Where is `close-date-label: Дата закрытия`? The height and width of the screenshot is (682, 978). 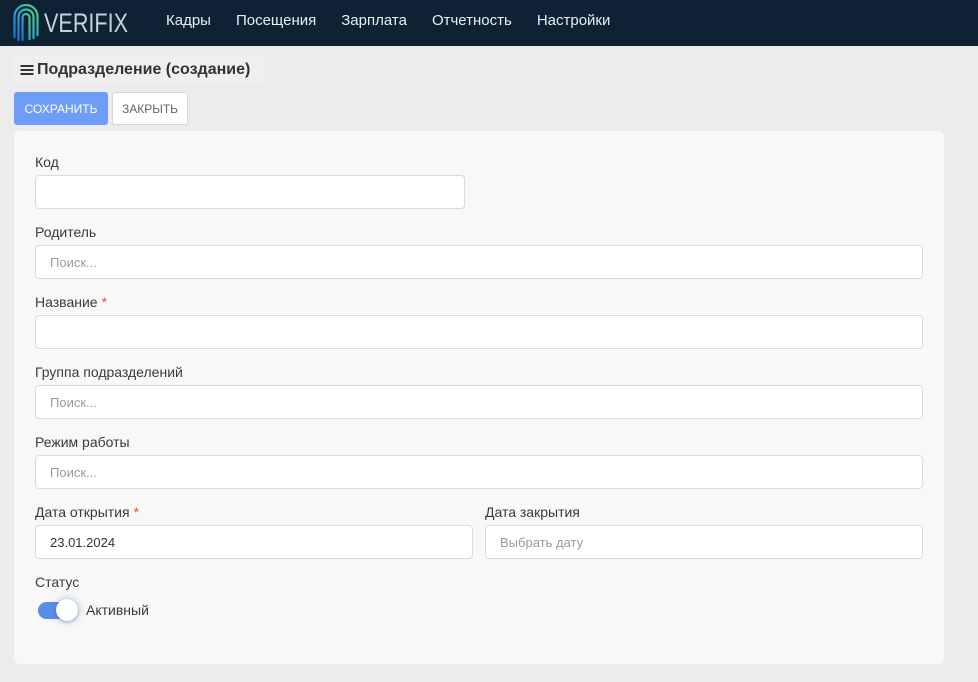 close-date-label: Дата закрытия is located at coordinates (532, 512).